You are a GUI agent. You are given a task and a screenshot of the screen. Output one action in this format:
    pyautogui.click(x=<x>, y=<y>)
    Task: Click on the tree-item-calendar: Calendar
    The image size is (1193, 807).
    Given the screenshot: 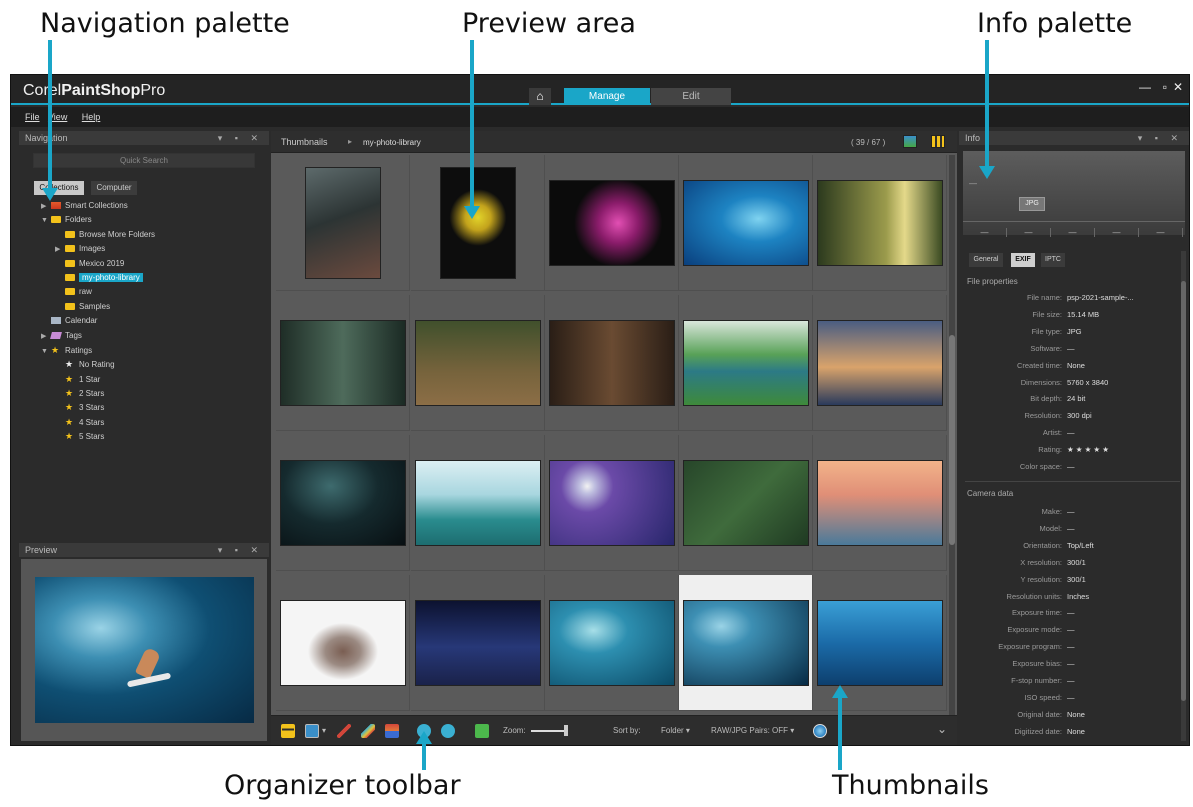 What is the action you would take?
    pyautogui.click(x=144, y=321)
    